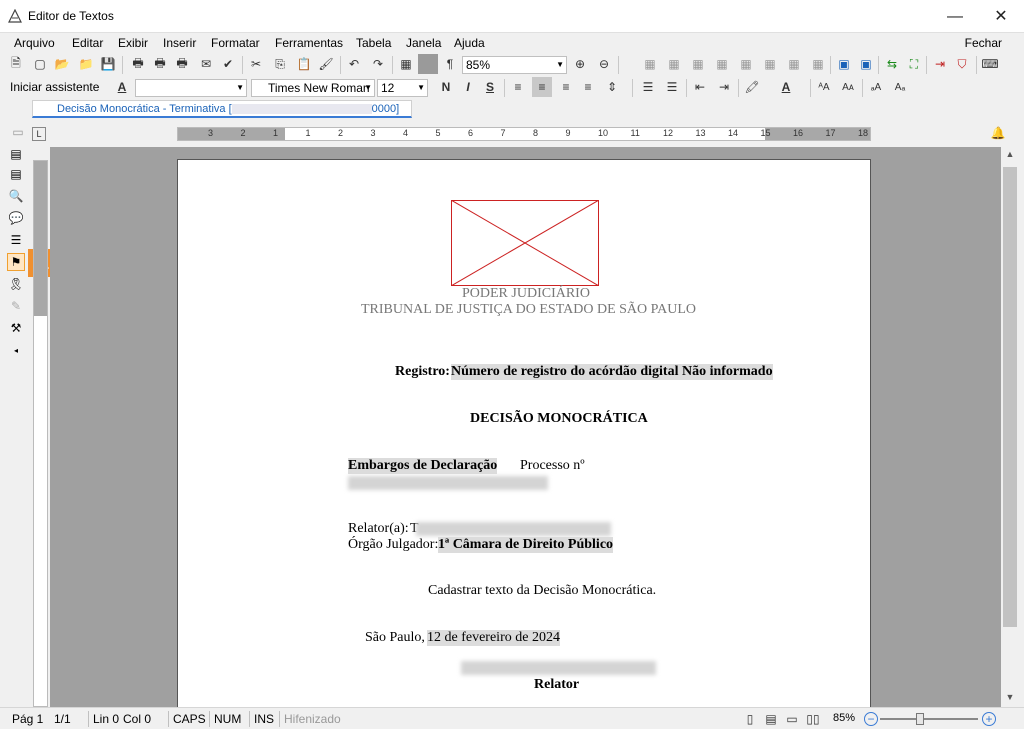 This screenshot has width=1024, height=729. What do you see at coordinates (62, 64) in the screenshot?
I see `open-folder-icon: 📂` at bounding box center [62, 64].